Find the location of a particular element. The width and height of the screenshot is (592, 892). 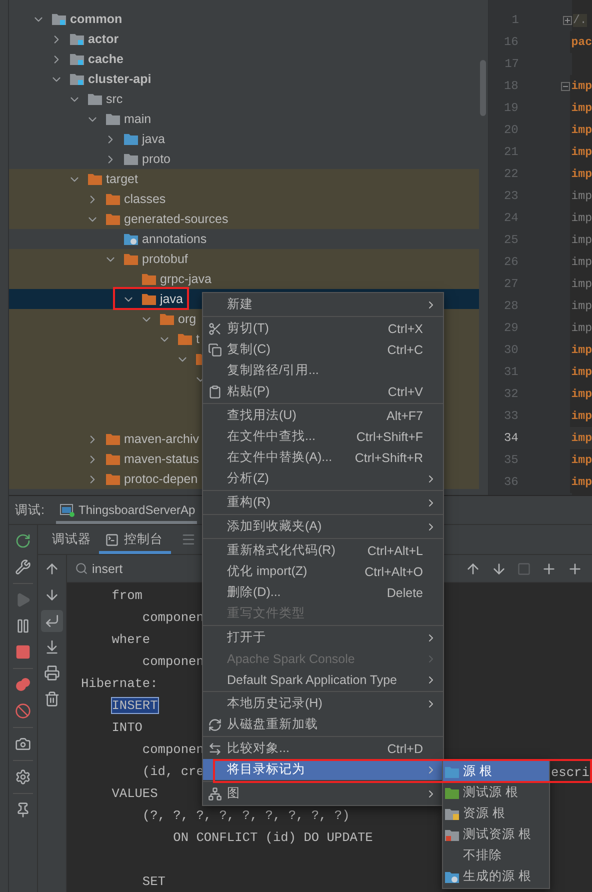

shortcut-text: Ctrl+X is located at coordinates (404, 329).